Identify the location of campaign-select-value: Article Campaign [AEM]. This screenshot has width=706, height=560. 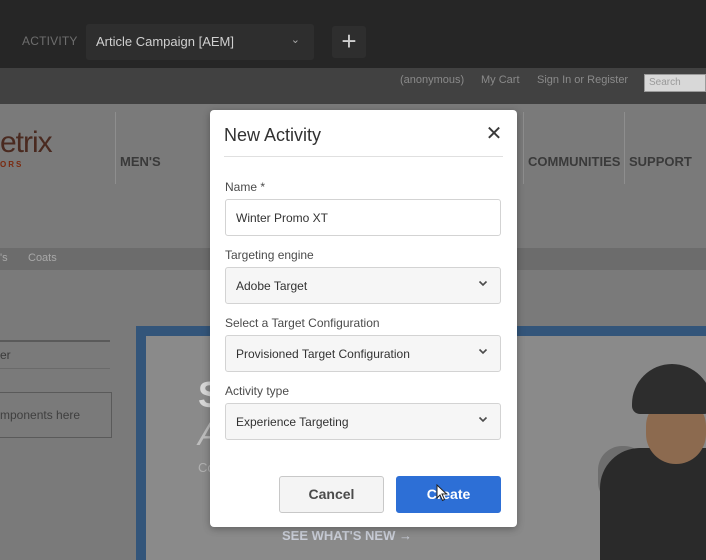
(165, 41).